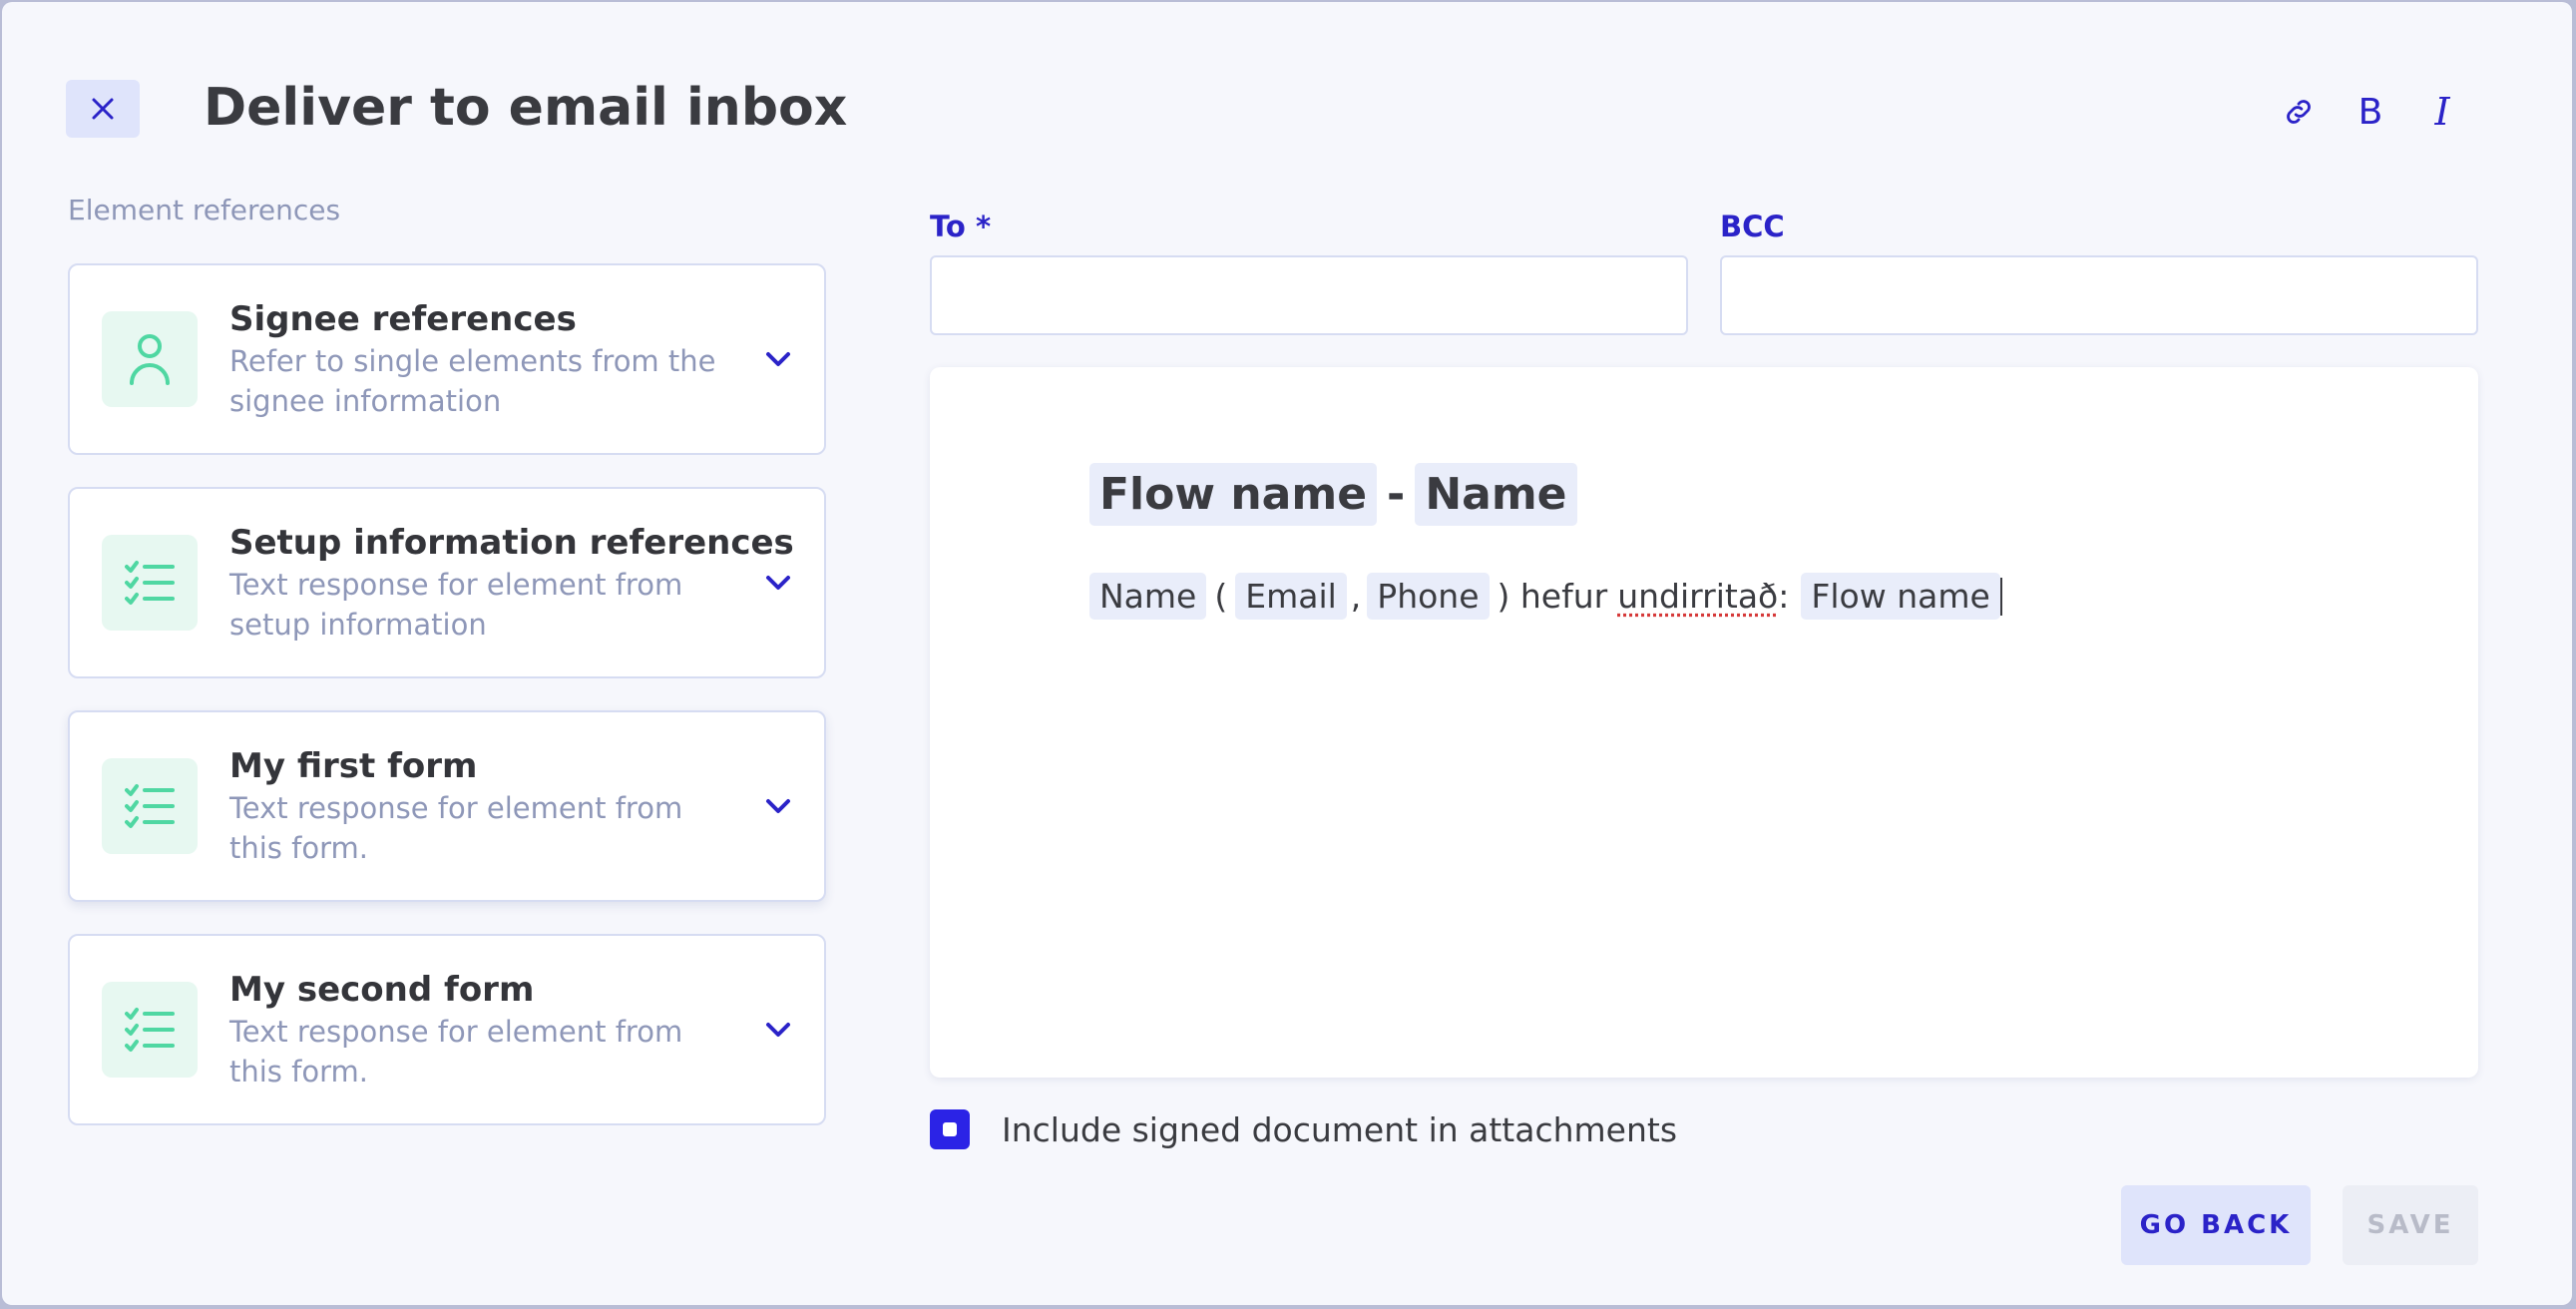 Image resolution: width=2576 pixels, height=1309 pixels. I want to click on italic-button: I, so click(2442, 112).